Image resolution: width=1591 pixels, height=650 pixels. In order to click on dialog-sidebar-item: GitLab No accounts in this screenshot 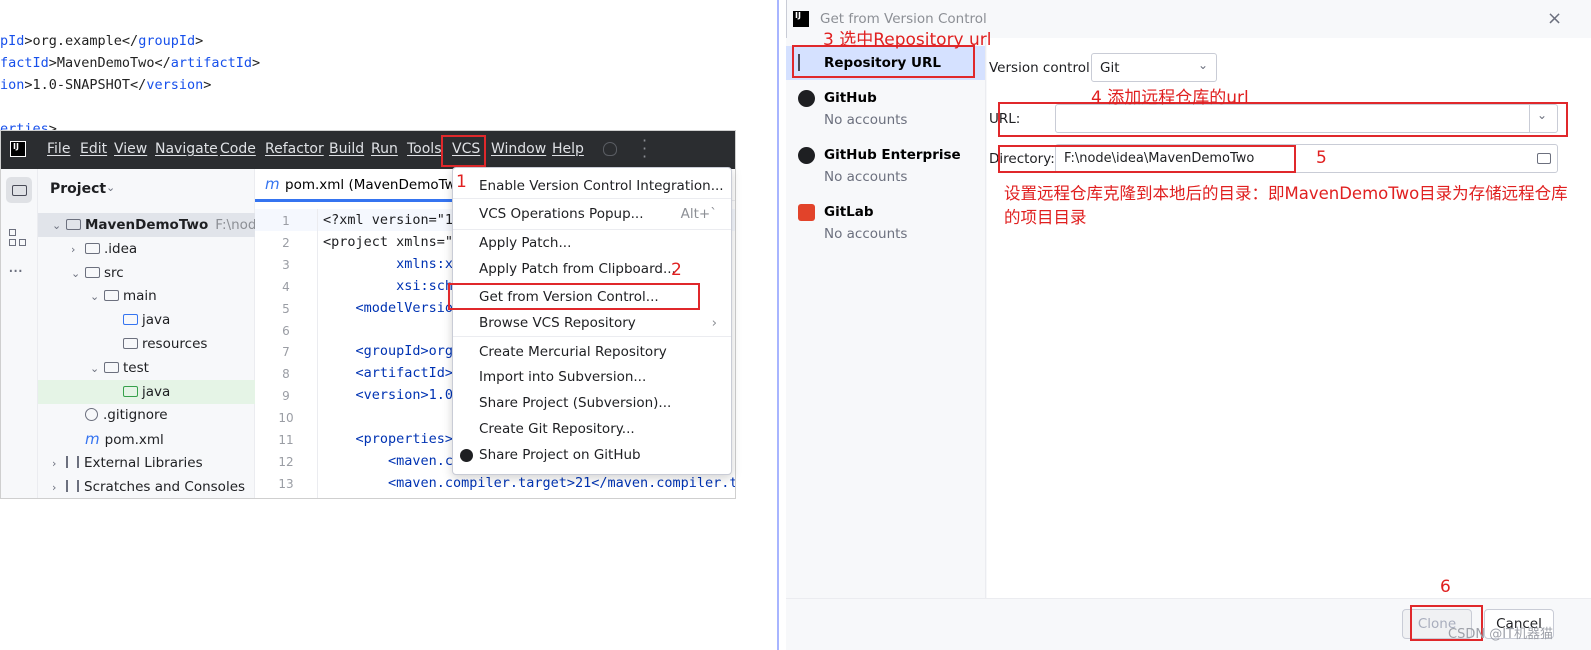, I will do `click(885, 227)`.